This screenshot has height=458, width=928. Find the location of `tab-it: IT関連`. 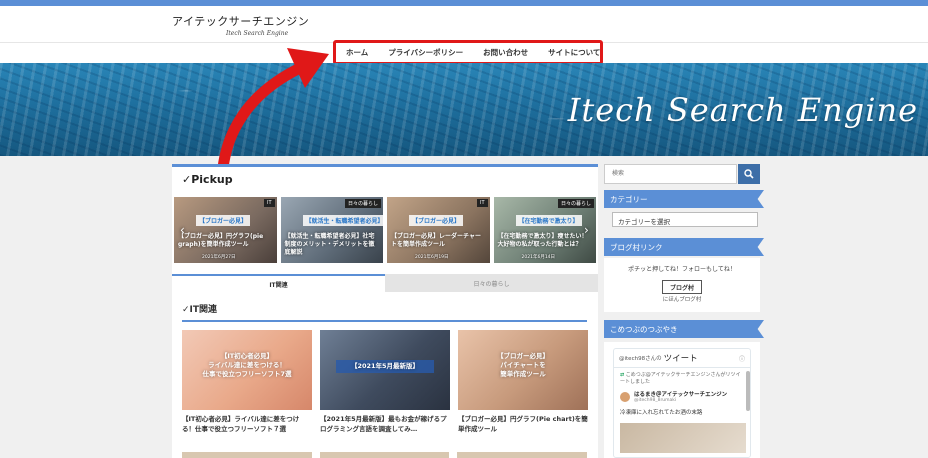

tab-it: IT関連 is located at coordinates (278, 283).